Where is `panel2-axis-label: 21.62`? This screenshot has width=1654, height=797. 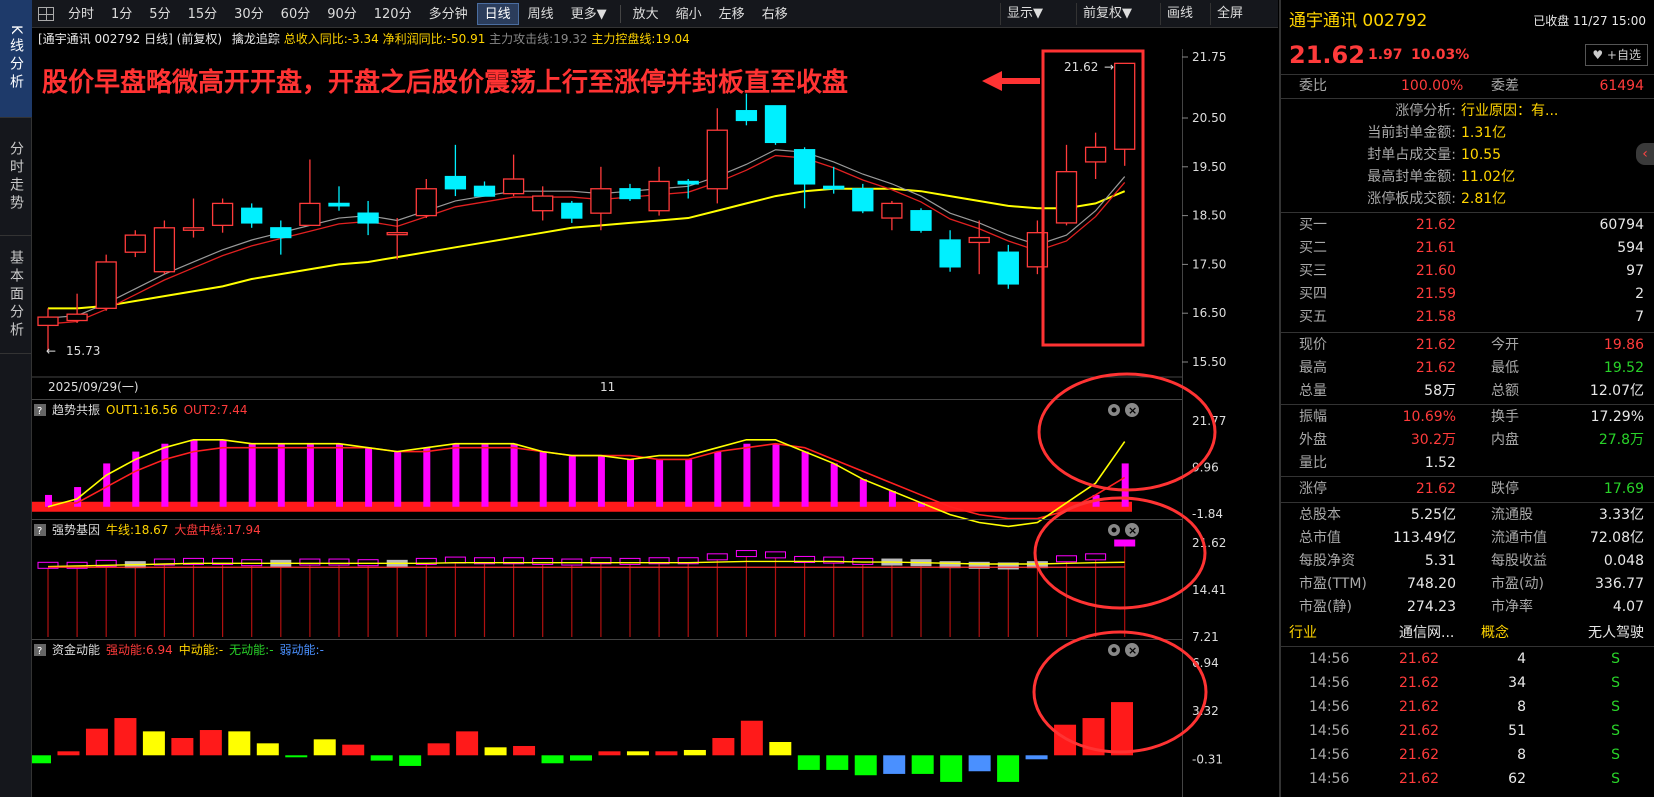 panel2-axis-label: 21.62 is located at coordinates (1209, 543).